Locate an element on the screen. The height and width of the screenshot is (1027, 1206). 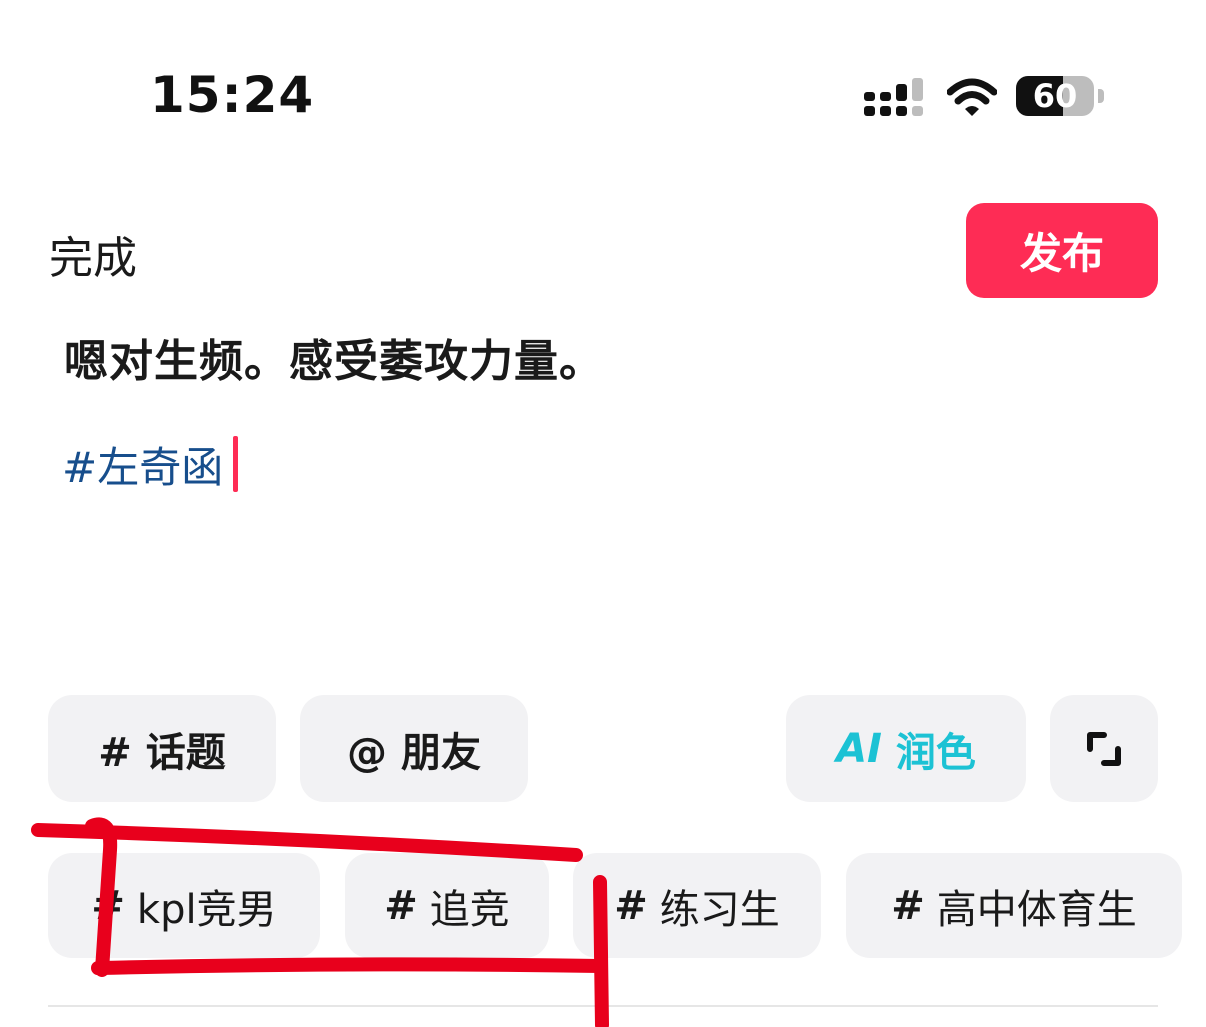
expand-icon is located at coordinates (1104, 748).